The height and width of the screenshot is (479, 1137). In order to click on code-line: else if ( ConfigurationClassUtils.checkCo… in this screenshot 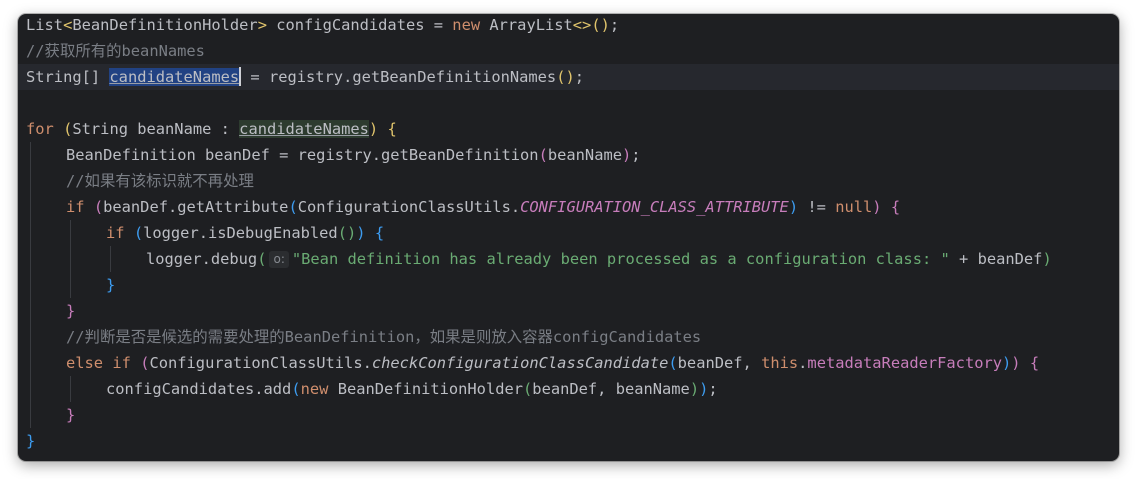, I will do `click(568, 363)`.